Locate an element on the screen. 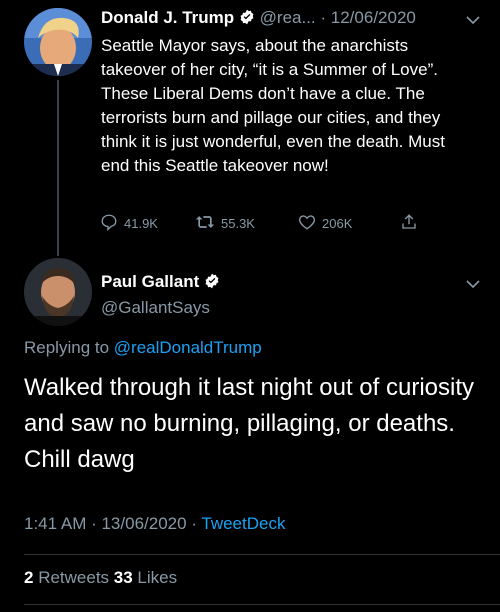 This screenshot has height=612, width=500. tweet2-meta: 1:41 AM · 13/06/2020 · TweetDeck is located at coordinates (154, 524).